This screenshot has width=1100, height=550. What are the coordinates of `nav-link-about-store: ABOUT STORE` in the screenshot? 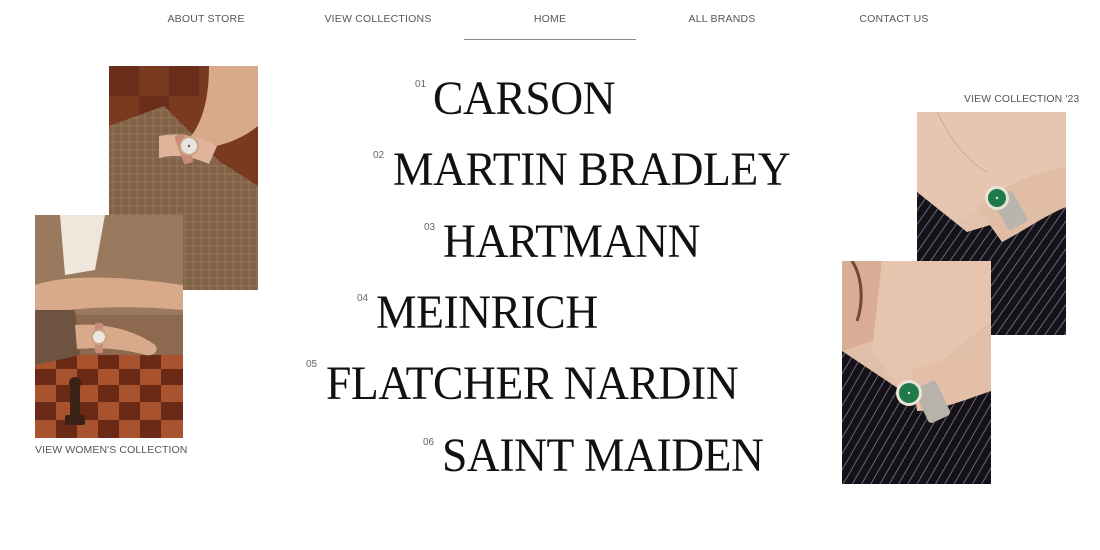 It's located at (206, 19).